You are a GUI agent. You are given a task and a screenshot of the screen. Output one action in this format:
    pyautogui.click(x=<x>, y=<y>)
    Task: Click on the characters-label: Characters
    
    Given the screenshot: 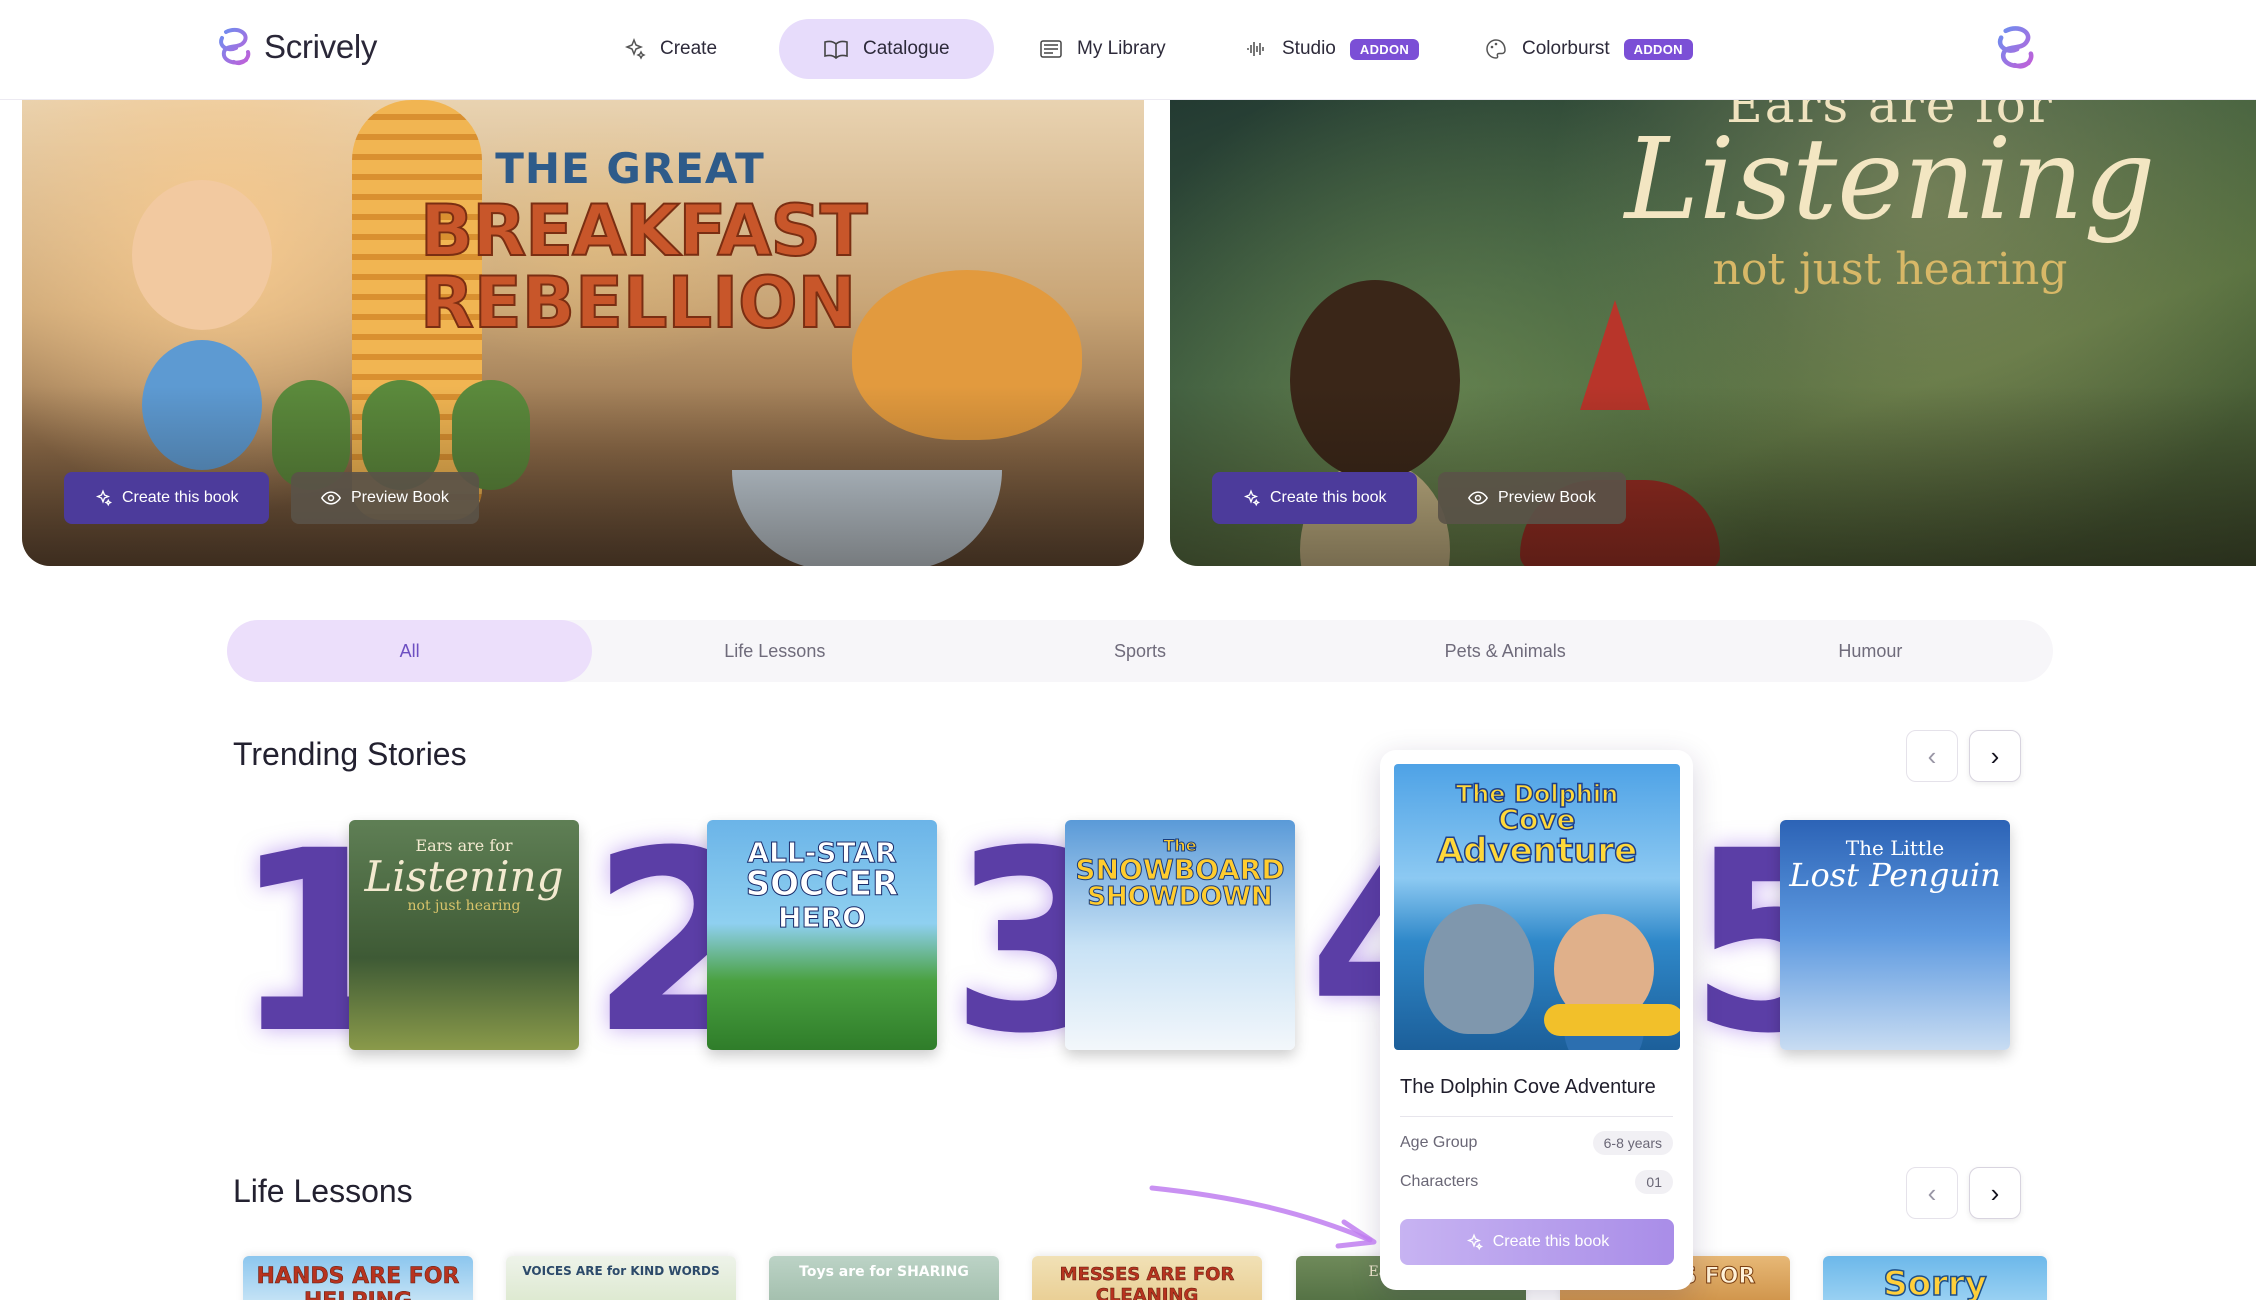 What is the action you would take?
    pyautogui.click(x=1439, y=1181)
    